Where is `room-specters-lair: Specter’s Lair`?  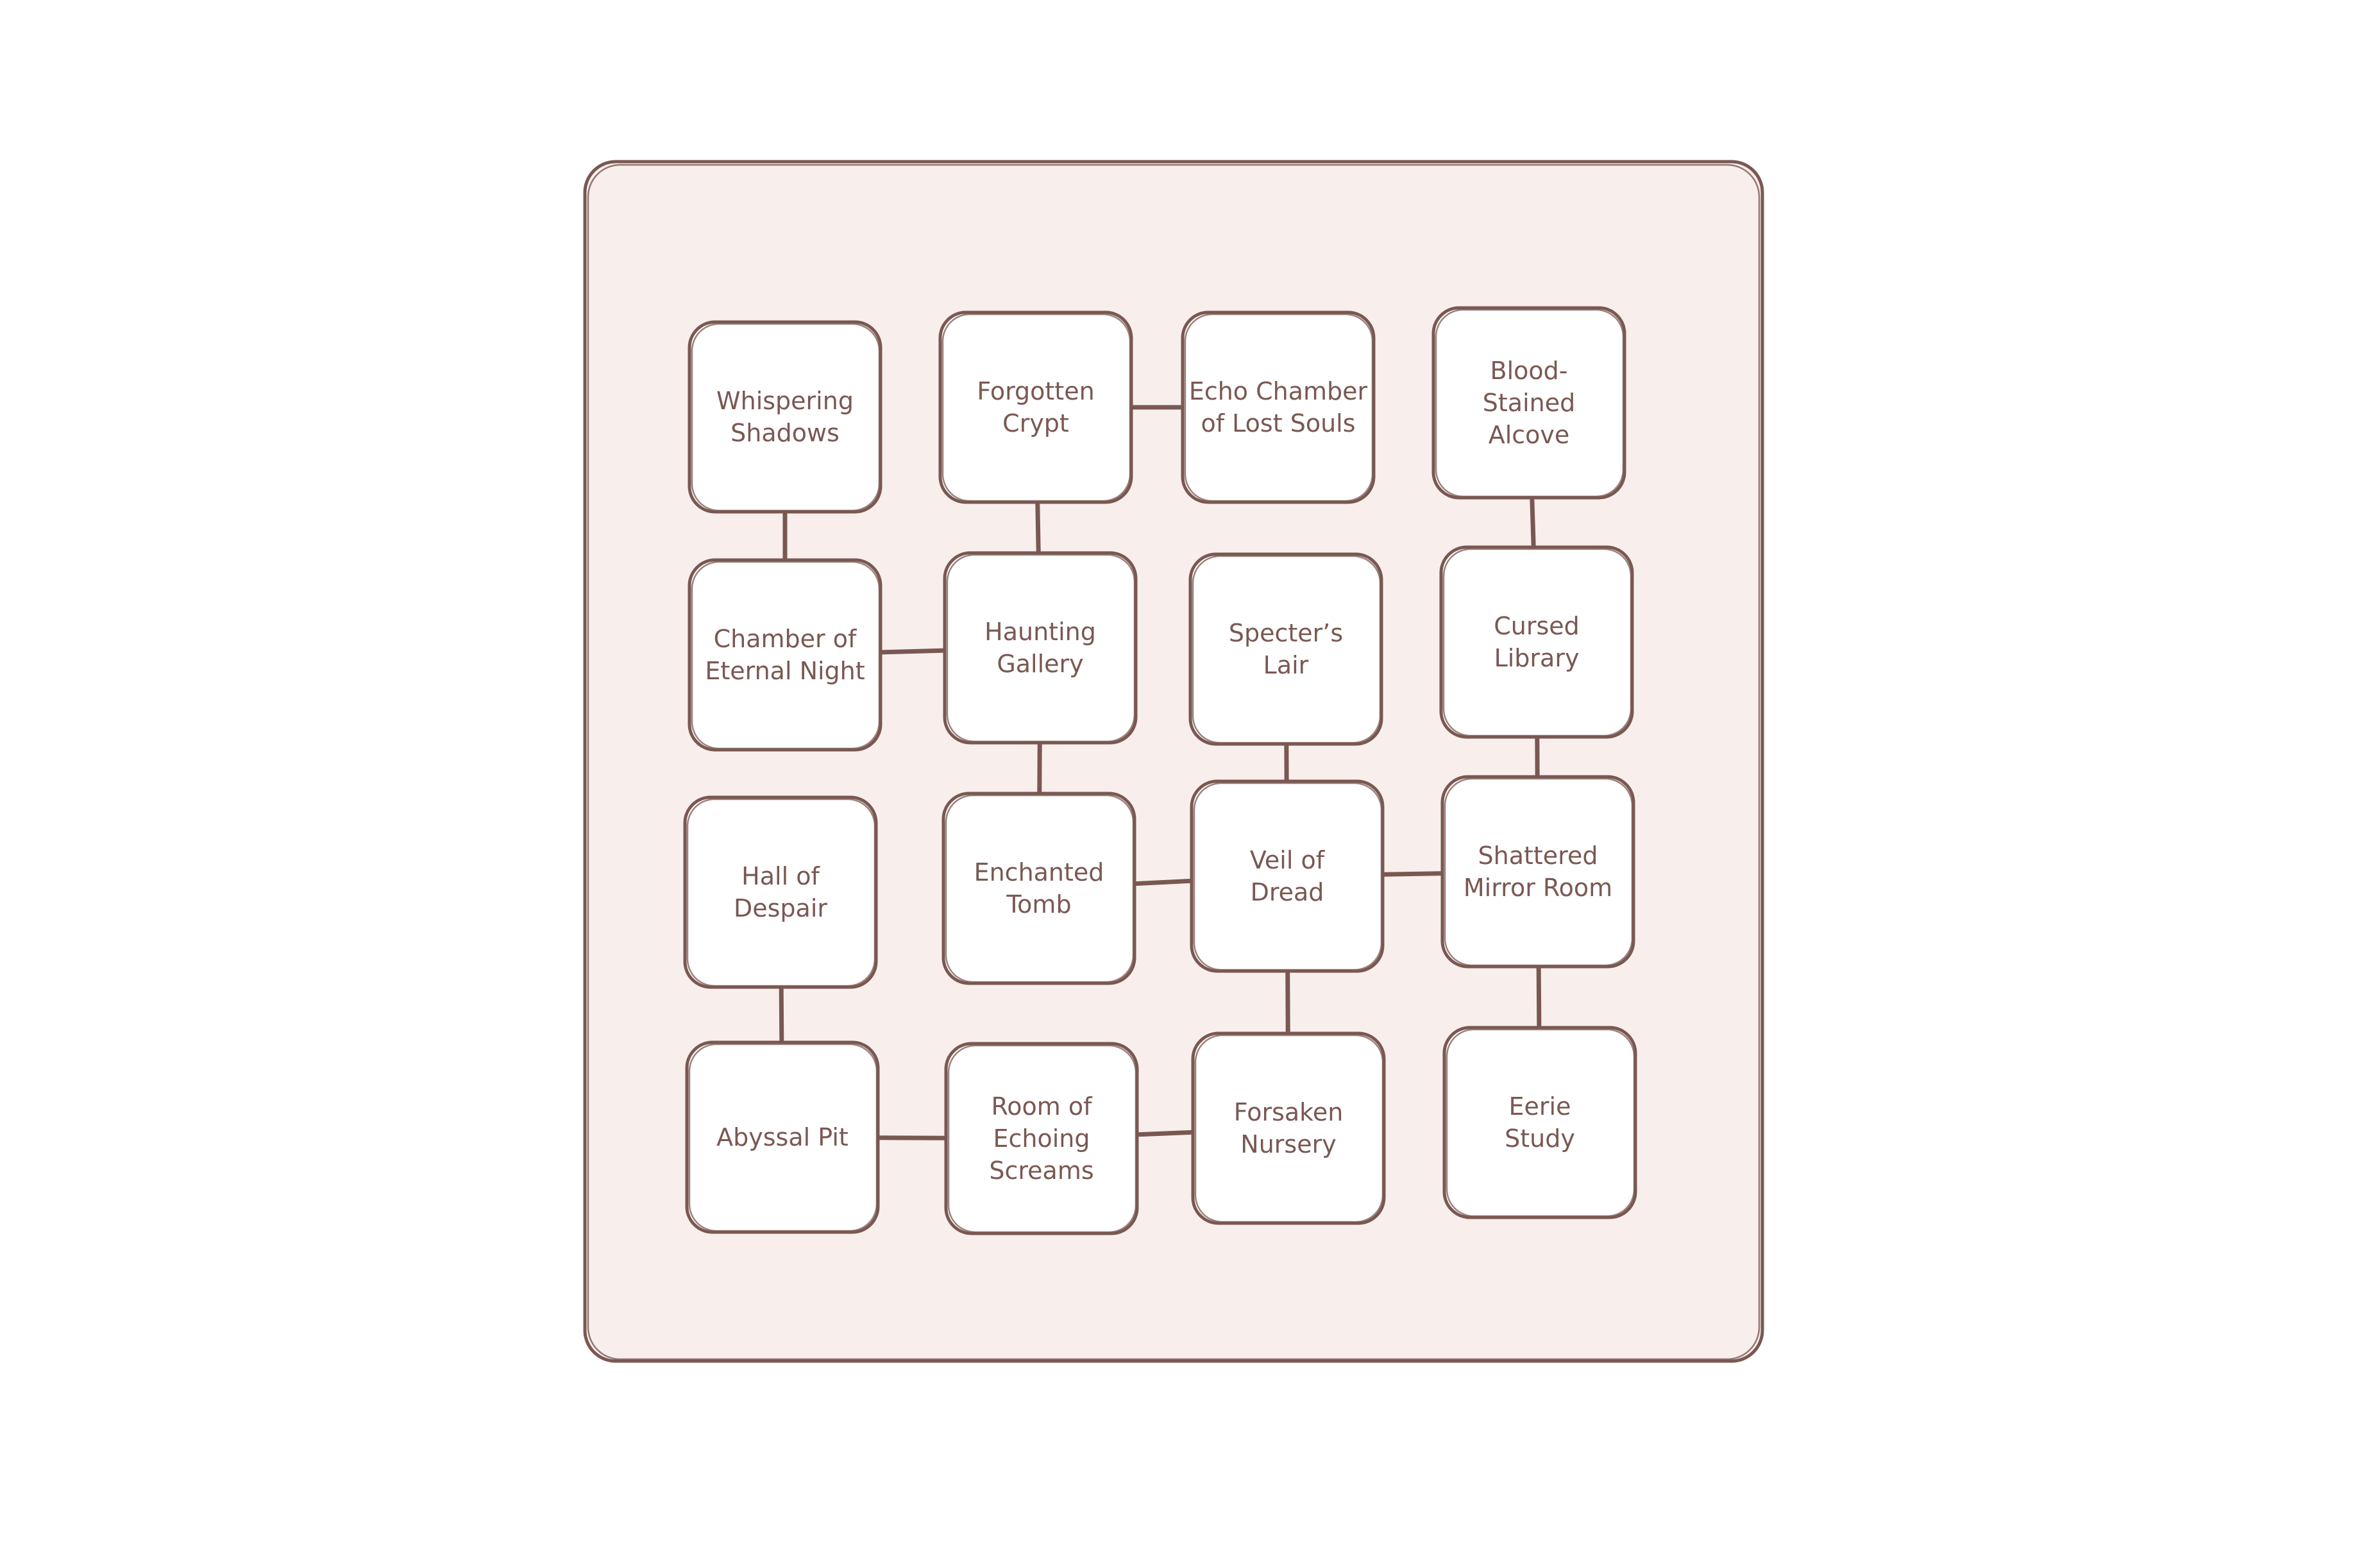 room-specters-lair: Specter’s Lair is located at coordinates (1285, 649).